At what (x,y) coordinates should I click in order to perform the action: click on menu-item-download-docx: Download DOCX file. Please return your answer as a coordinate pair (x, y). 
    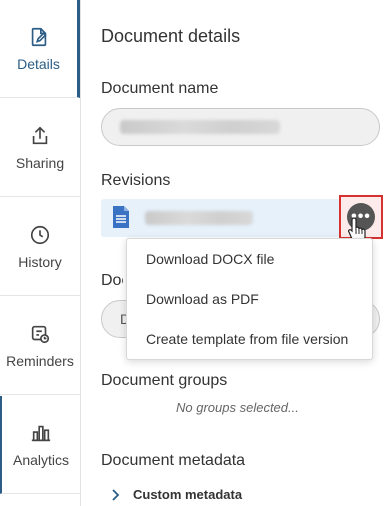
    Looking at the image, I should click on (249, 259).